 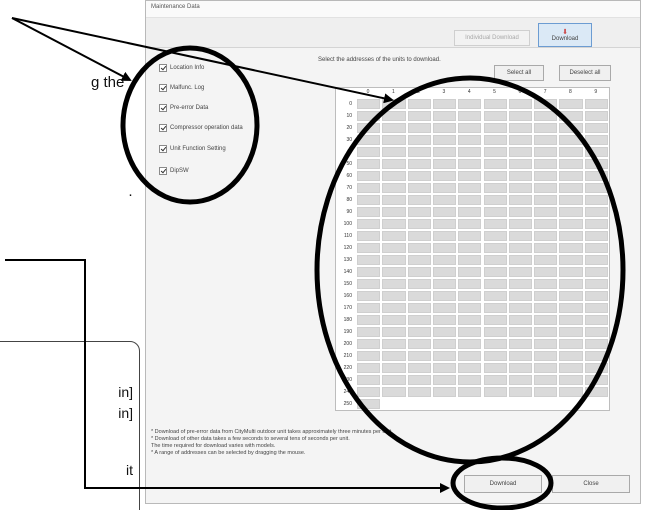 What do you see at coordinates (502, 482) in the screenshot?
I see `download-highlight-ellipse` at bounding box center [502, 482].